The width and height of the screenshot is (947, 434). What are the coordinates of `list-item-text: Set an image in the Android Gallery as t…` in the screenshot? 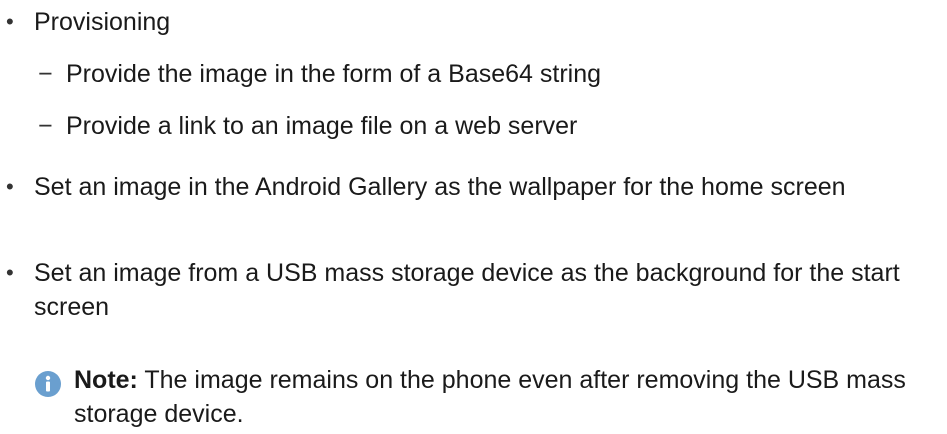 It's located at (440, 187).